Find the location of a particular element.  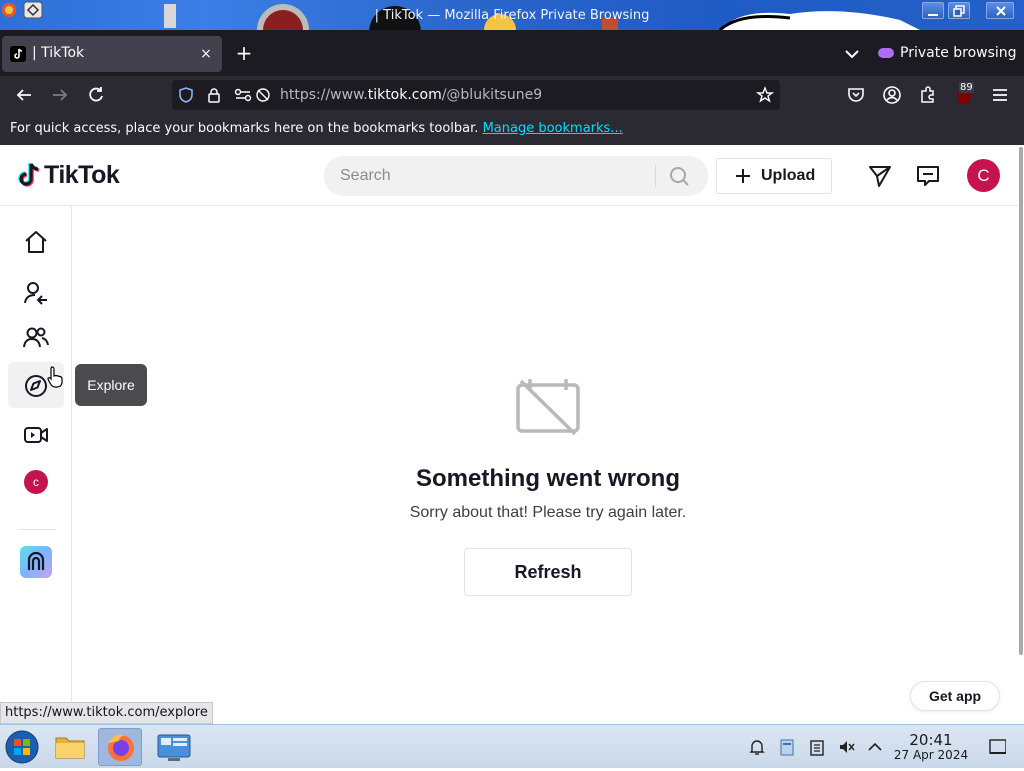

permissions-icon is located at coordinates (243, 95).